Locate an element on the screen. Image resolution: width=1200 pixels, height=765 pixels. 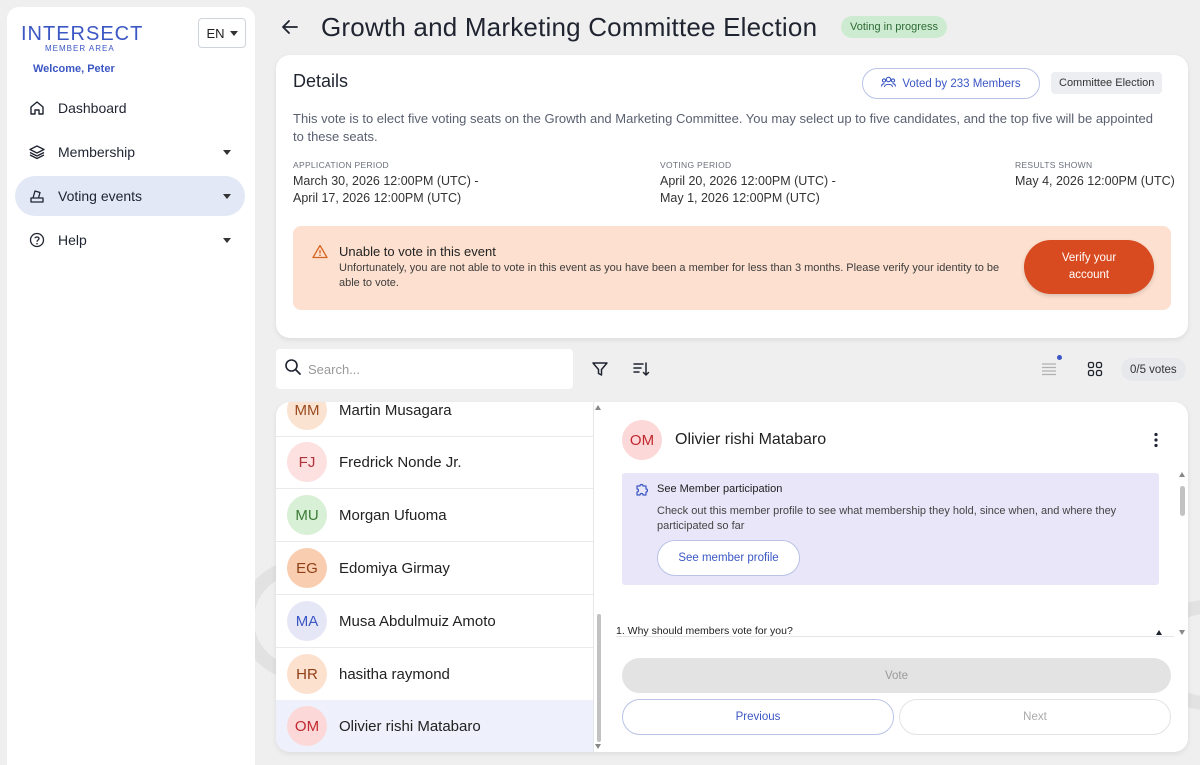
avatar: MM is located at coordinates (307, 416).